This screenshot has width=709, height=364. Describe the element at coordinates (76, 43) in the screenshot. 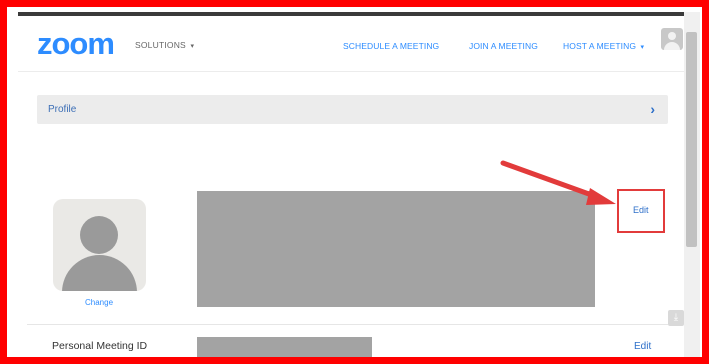

I see `zoom-logo: zoom` at that location.